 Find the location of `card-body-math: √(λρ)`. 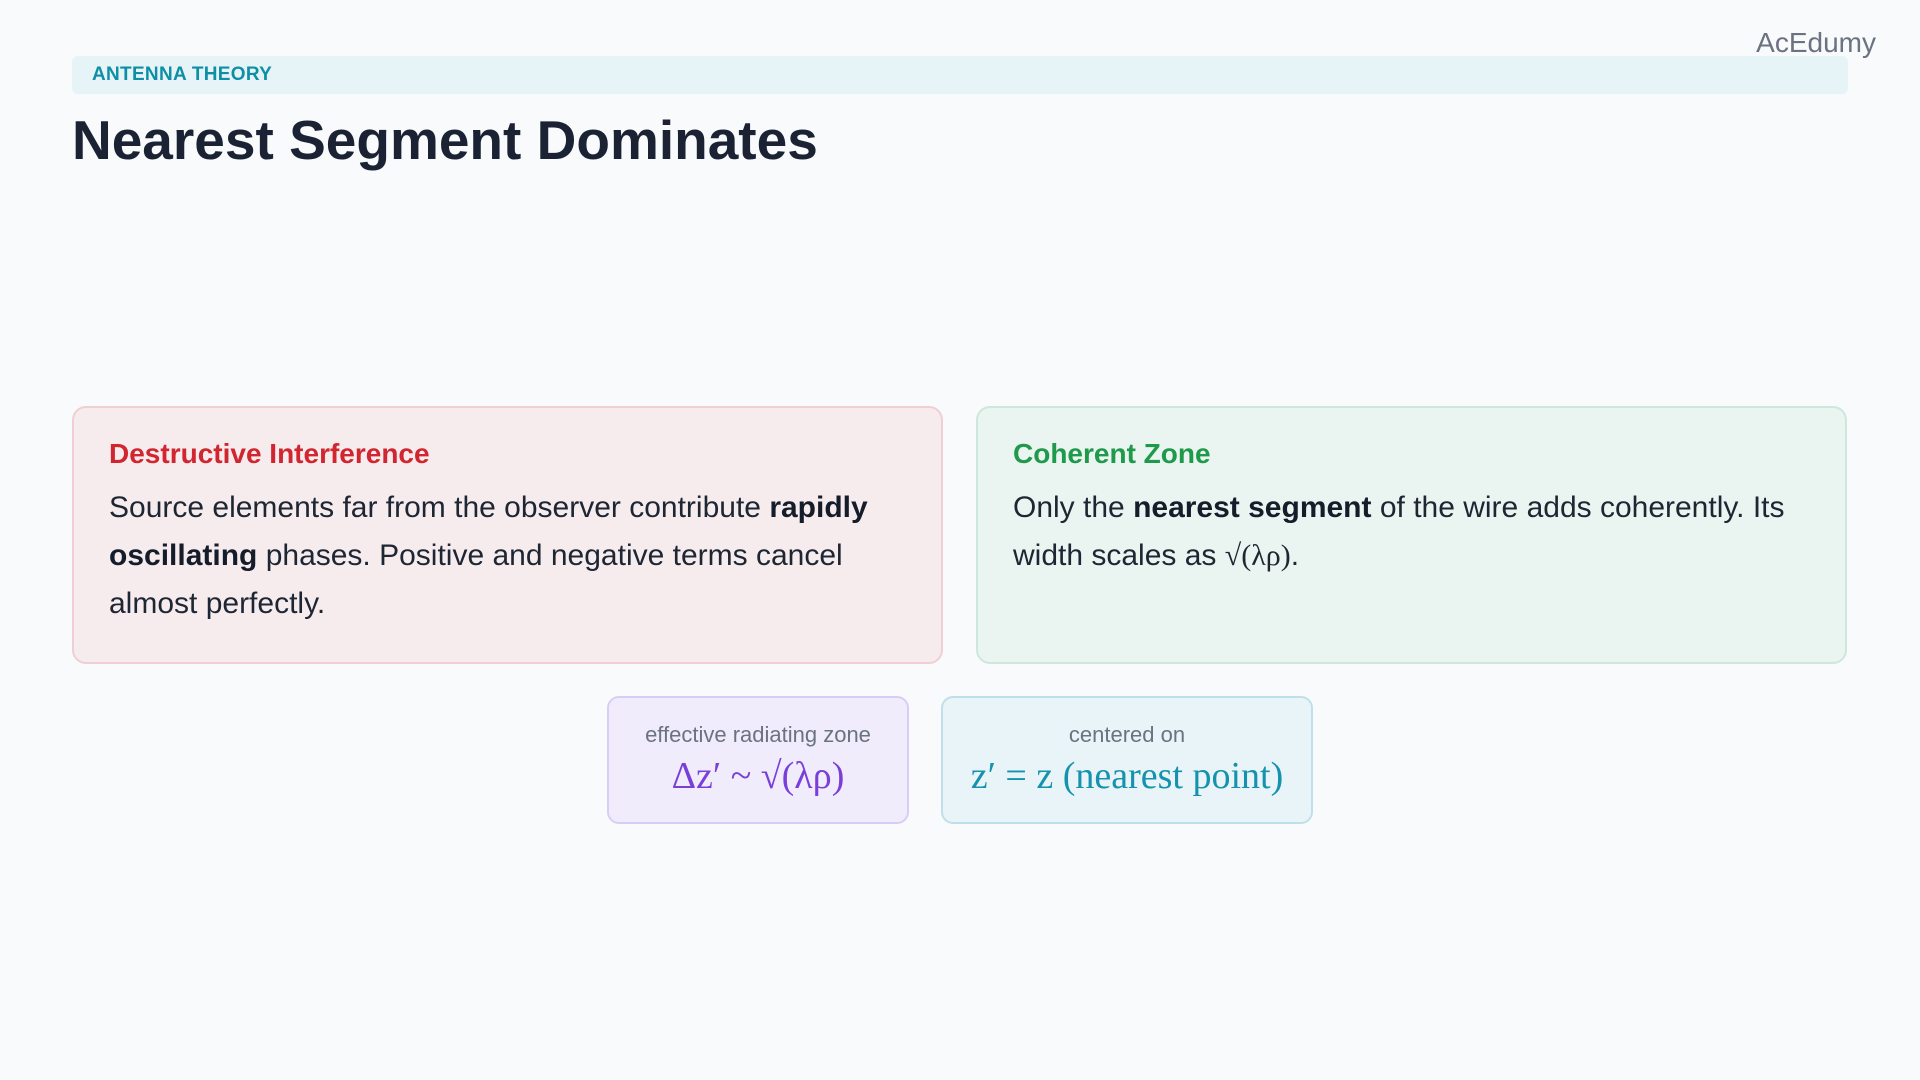

card-body-math: √(λρ) is located at coordinates (1257, 555).